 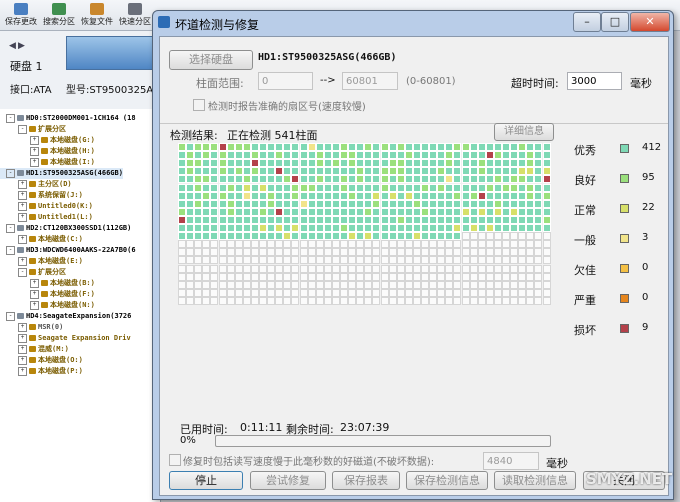 What do you see at coordinates (41, 239) in the screenshot?
I see `tree-item: + 本地磁盘(C:)` at bounding box center [41, 239].